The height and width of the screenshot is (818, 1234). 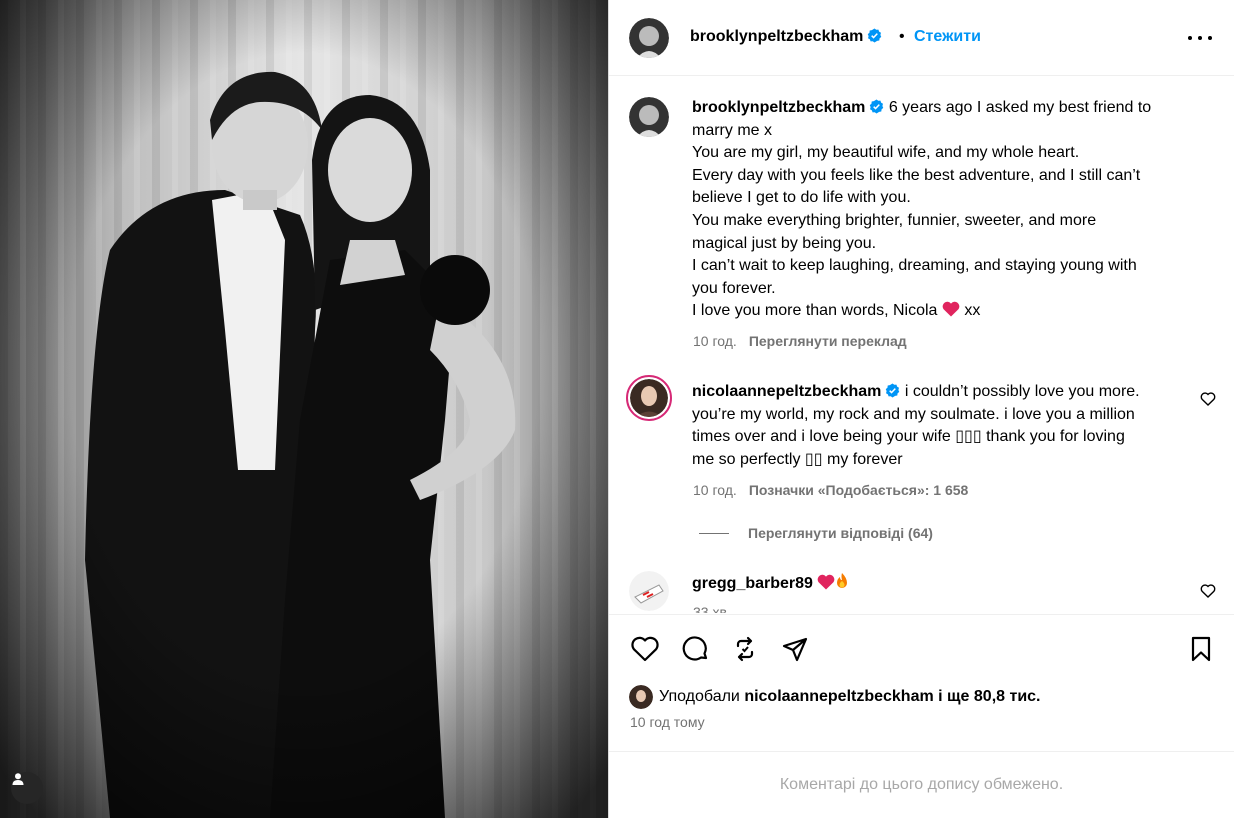 I want to click on post-header: brooklynpeltzbeckham • Стежити, so click(x=921, y=38).